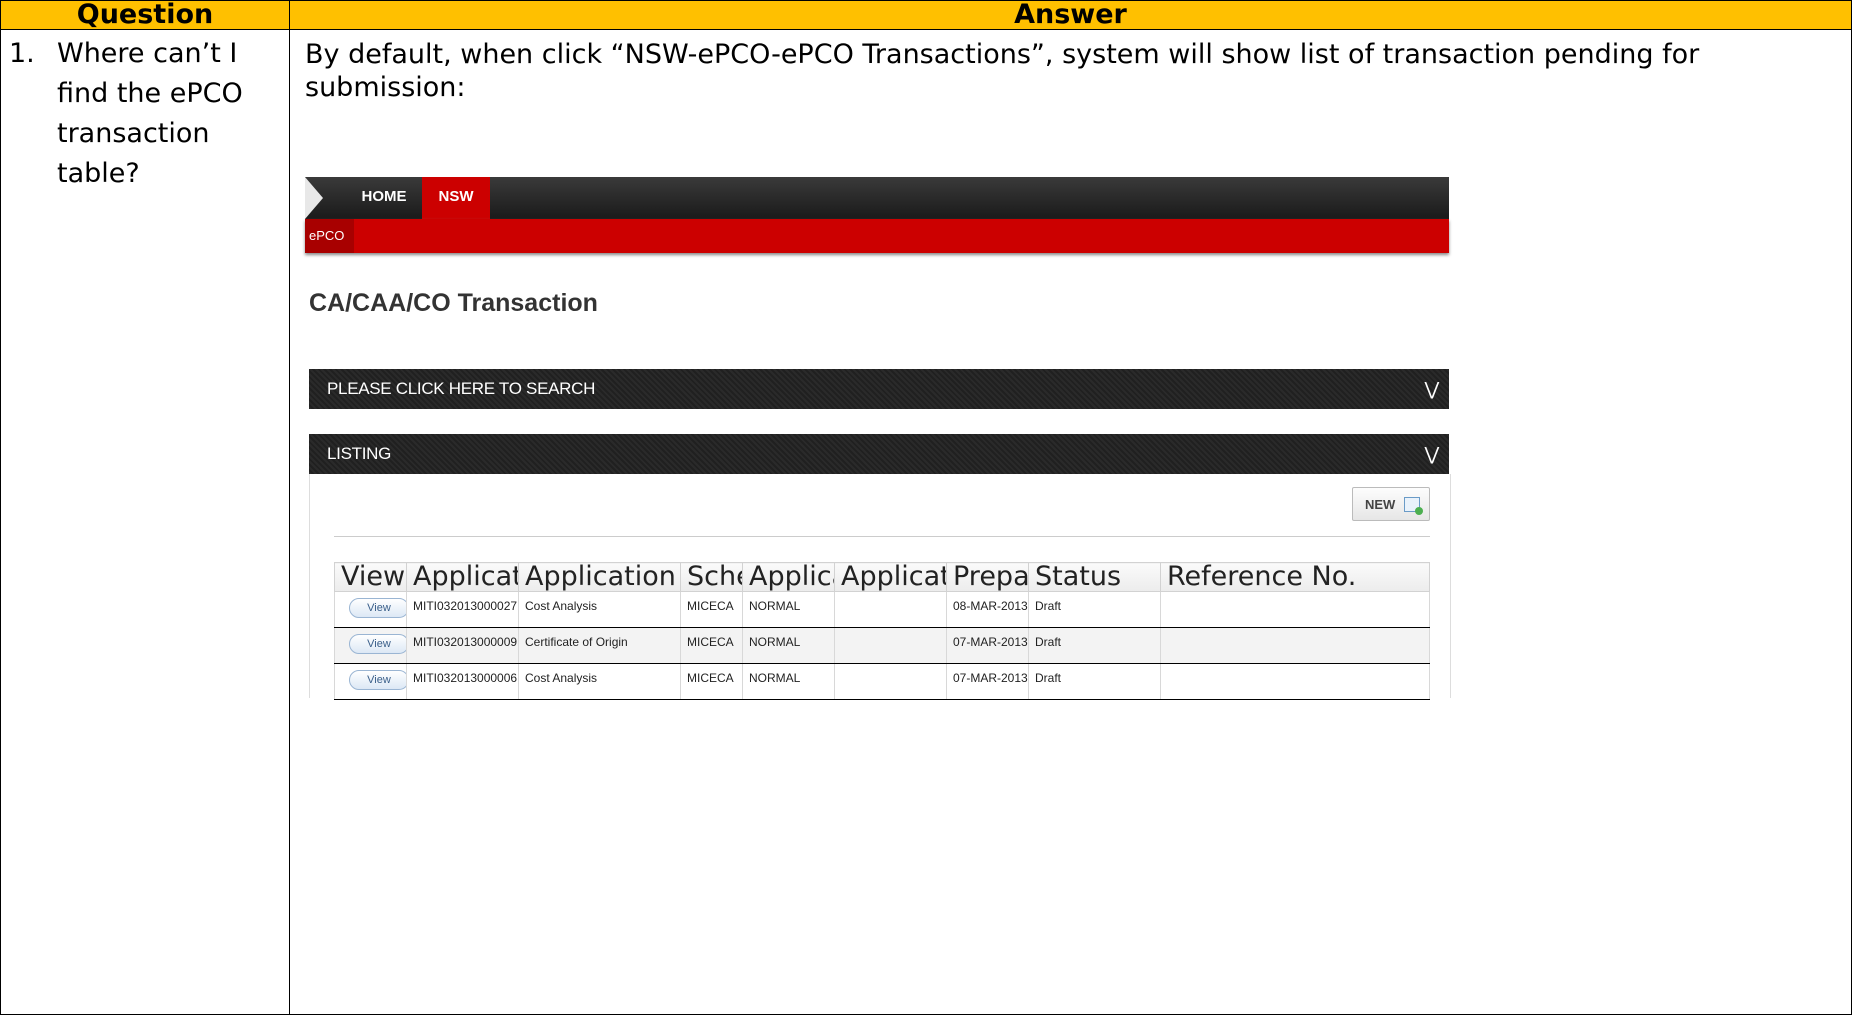  I want to click on column-header: Scheme, so click(711, 577).